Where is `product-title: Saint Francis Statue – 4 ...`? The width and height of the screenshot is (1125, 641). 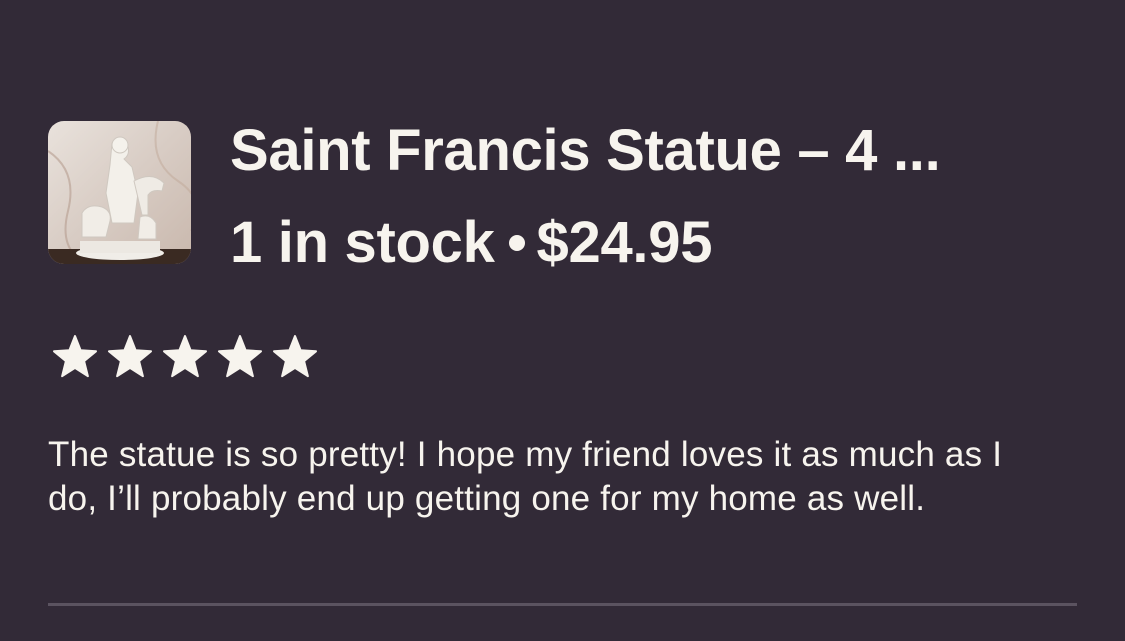
product-title: Saint Francis Statue – 4 ... is located at coordinates (650, 151).